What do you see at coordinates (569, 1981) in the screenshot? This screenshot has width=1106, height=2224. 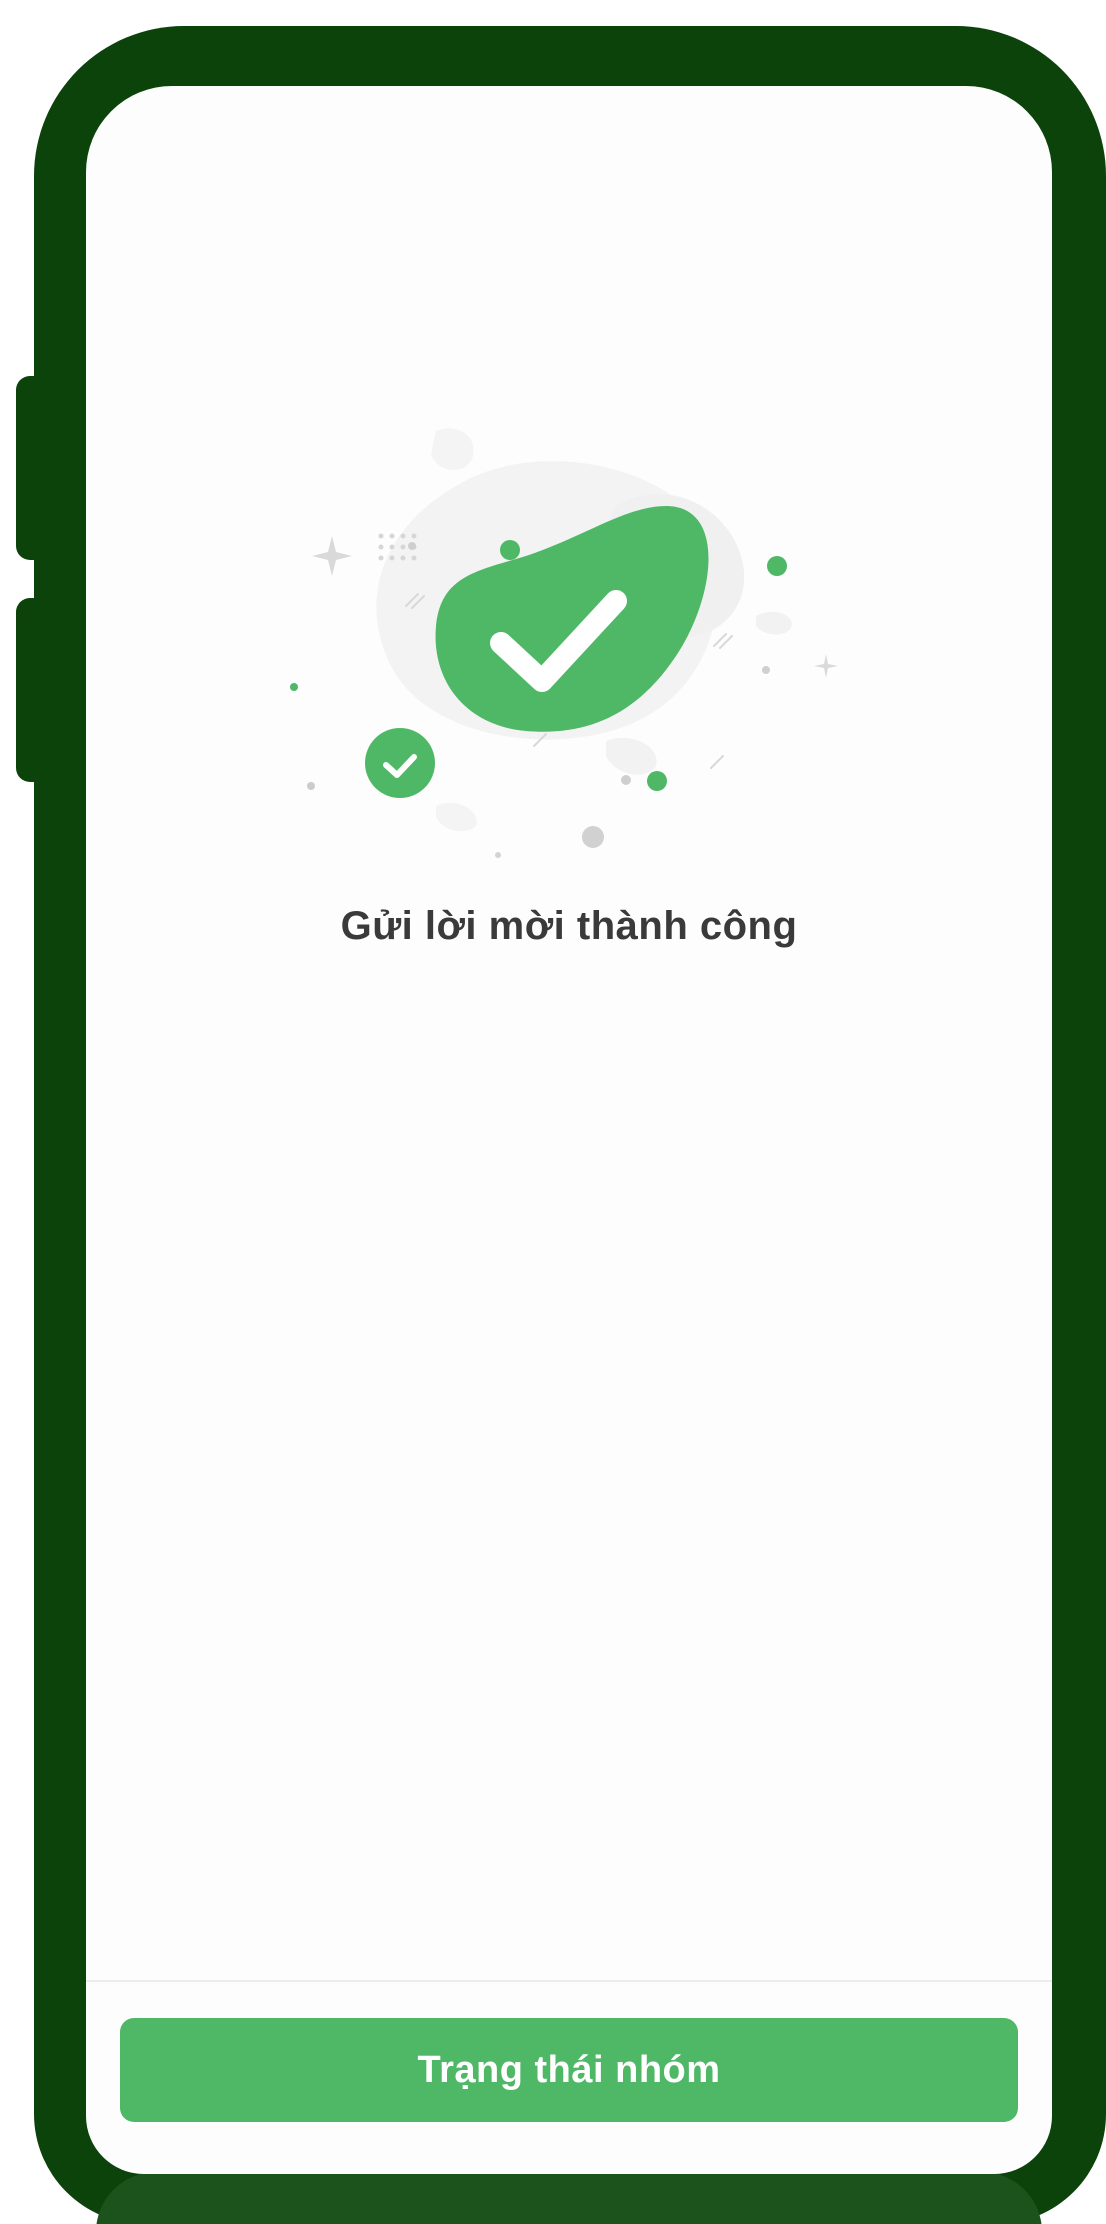 I see `footer-divider` at bounding box center [569, 1981].